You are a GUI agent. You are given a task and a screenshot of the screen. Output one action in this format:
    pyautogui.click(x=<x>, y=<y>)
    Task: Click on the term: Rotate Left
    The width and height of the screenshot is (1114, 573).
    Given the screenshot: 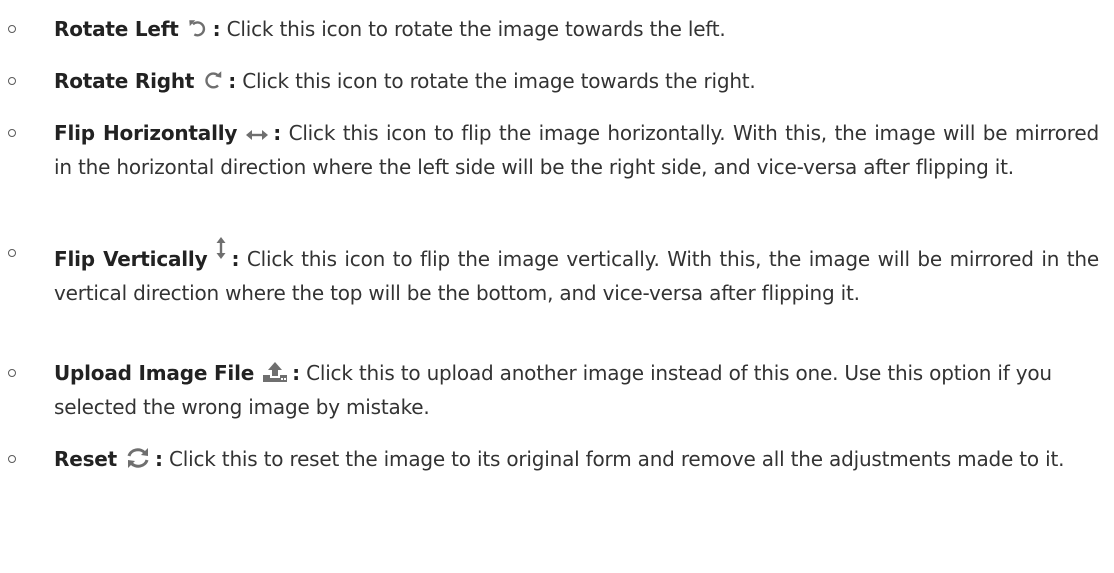 What is the action you would take?
    pyautogui.click(x=116, y=29)
    